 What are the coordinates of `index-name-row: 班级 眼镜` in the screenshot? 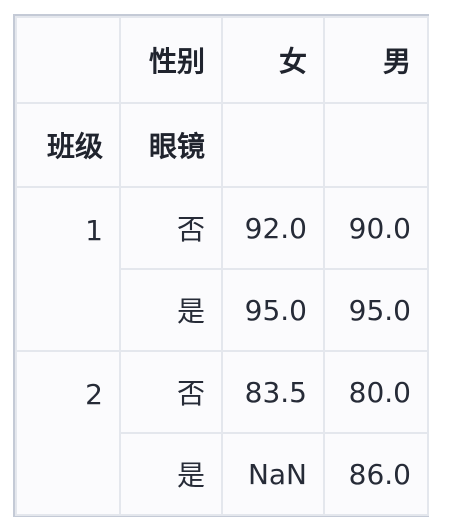 It's located at (222, 145).